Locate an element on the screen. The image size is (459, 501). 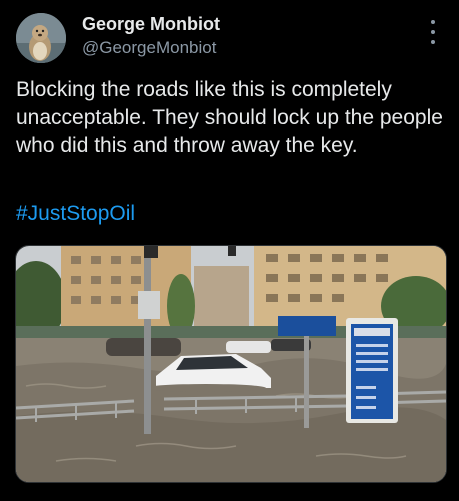
author-handle: @GeorgeMonbiot is located at coordinates (149, 48).